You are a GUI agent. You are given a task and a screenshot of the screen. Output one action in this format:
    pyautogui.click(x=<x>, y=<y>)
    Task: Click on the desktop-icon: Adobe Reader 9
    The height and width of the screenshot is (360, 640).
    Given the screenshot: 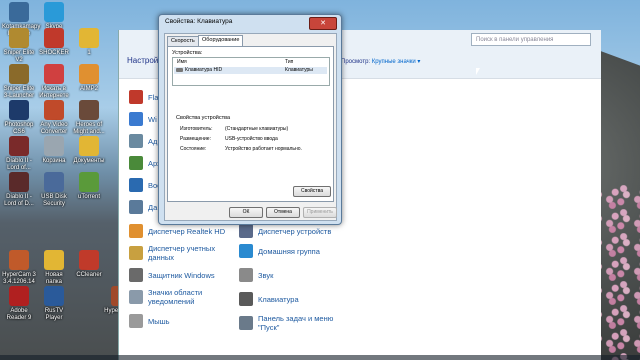 What is the action you would take?
    pyautogui.click(x=19, y=304)
    